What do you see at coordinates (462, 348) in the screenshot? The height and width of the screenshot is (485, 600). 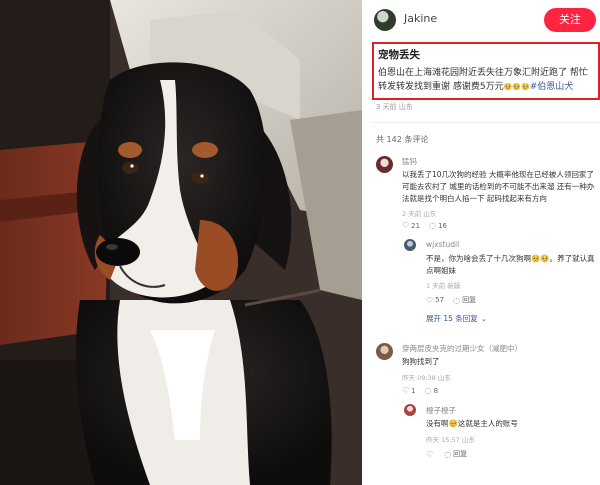 I see `comment-author: 穿两层皮夹克的过期少女（减肥中）` at bounding box center [462, 348].